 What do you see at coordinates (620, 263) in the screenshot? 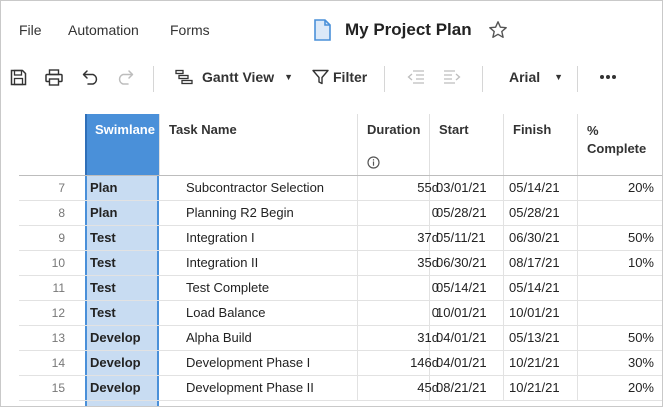
I see `cell-percent-complete: 10%` at bounding box center [620, 263].